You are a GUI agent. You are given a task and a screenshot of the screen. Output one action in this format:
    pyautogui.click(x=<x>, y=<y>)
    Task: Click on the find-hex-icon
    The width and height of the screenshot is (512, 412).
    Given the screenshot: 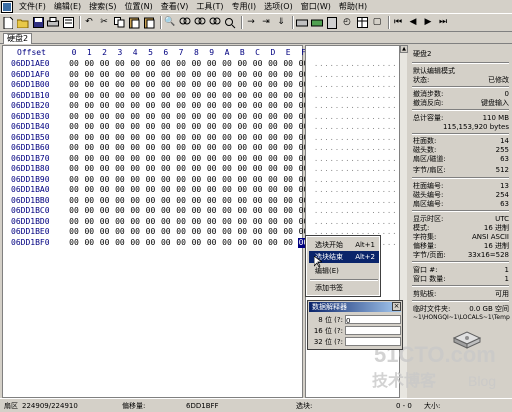 What is the action you would take?
    pyautogui.click(x=185, y=23)
    